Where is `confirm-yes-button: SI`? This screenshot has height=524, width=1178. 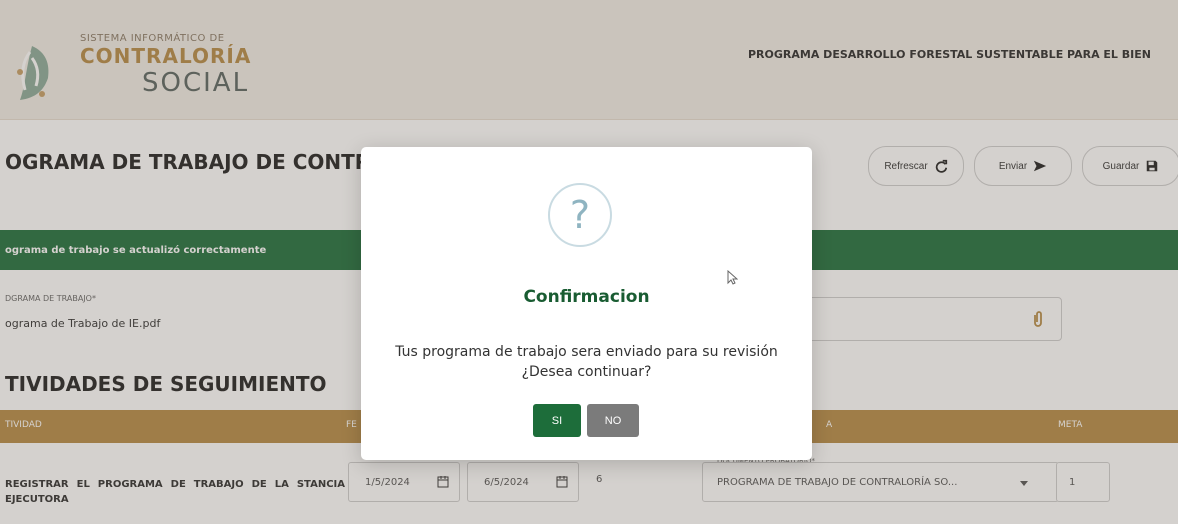 confirm-yes-button: SI is located at coordinates (557, 420).